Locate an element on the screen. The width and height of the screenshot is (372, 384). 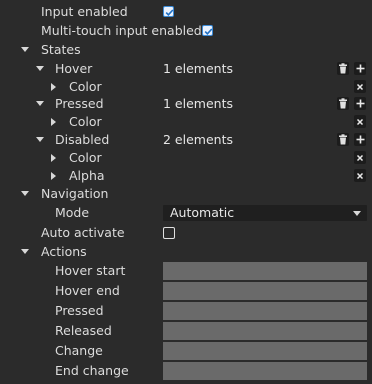
multitouch-label: Multi-touch input enabled is located at coordinates (121, 30).